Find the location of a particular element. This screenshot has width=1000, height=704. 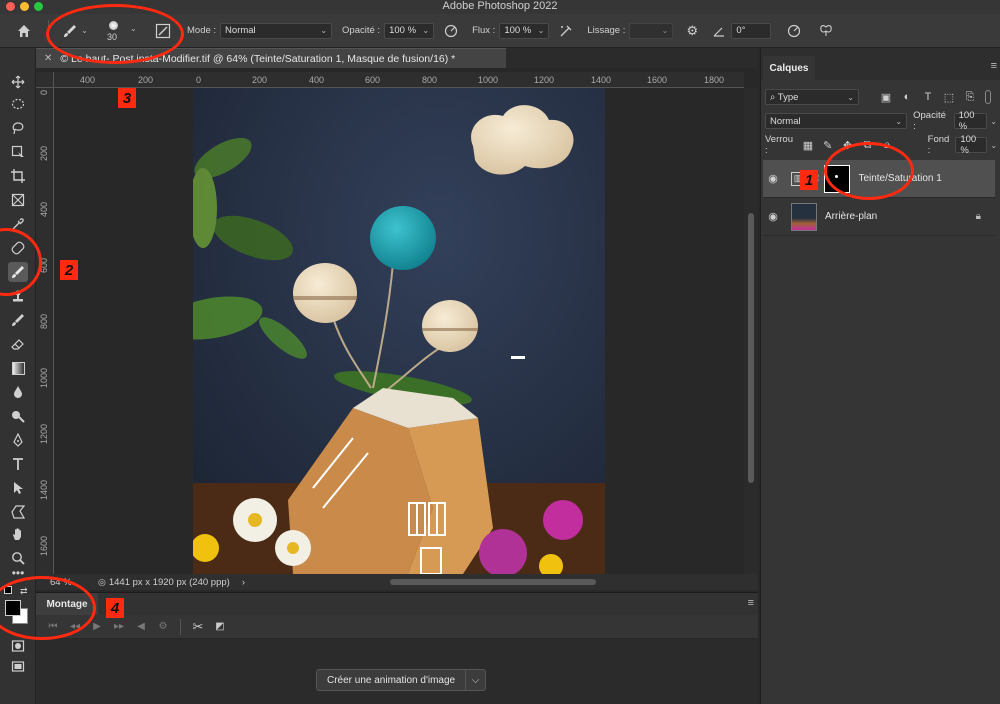

gradient-tool-icon is located at coordinates (18, 368).